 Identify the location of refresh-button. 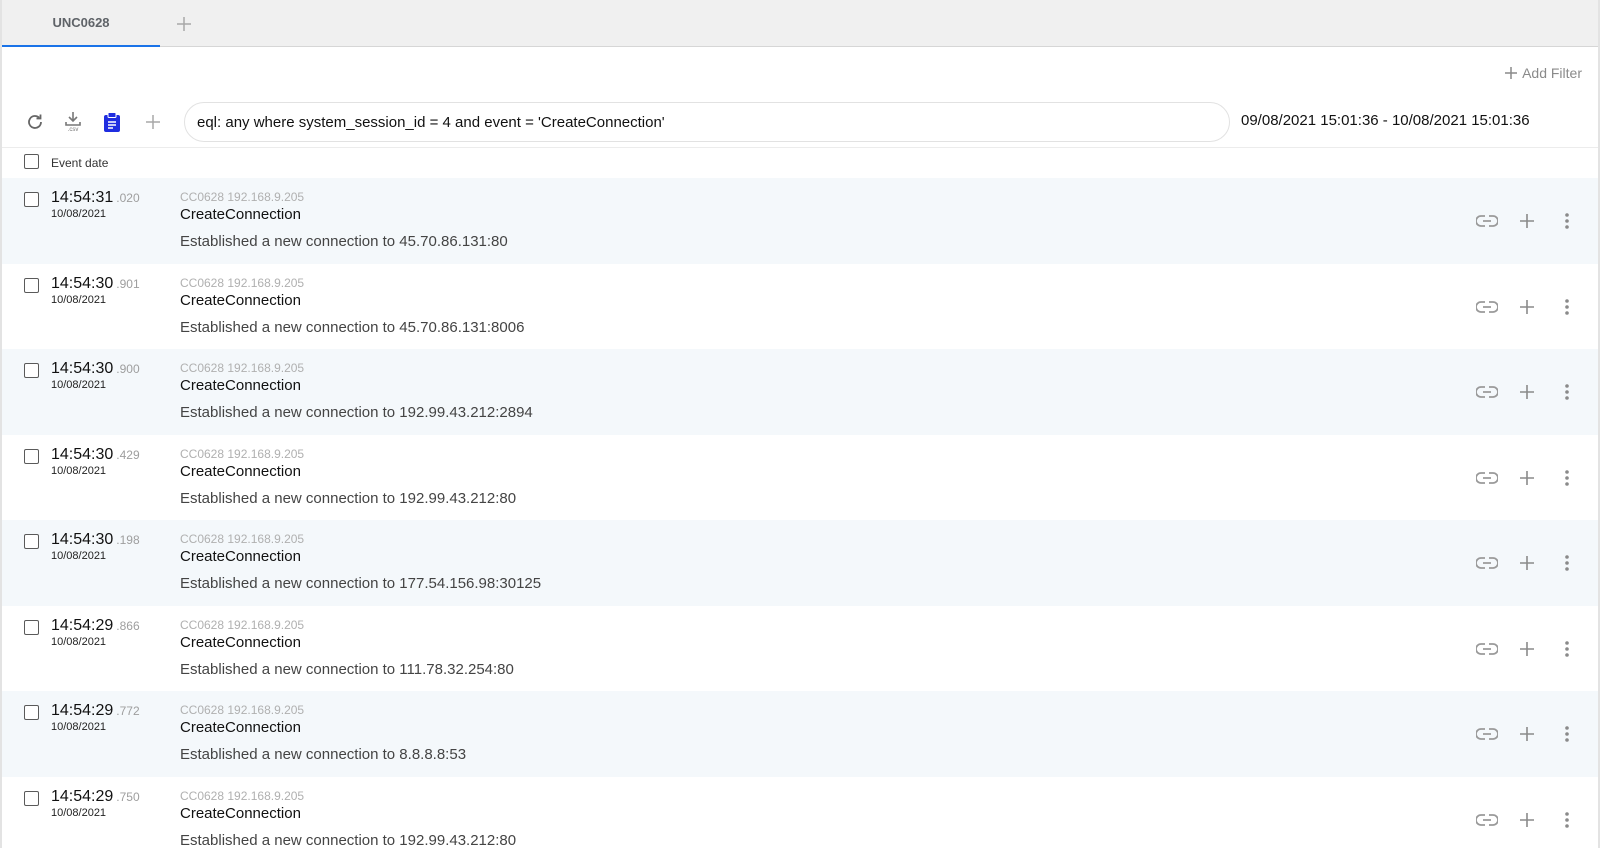
(35, 122).